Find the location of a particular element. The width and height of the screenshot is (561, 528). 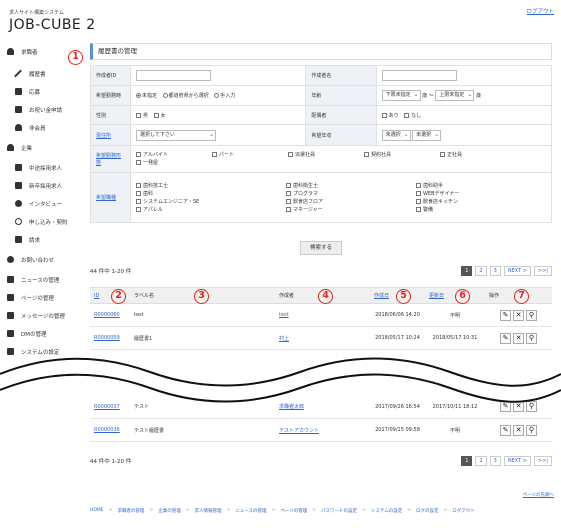

sidebar-item-bonus: お祝い金申請 is located at coordinates (51, 109).